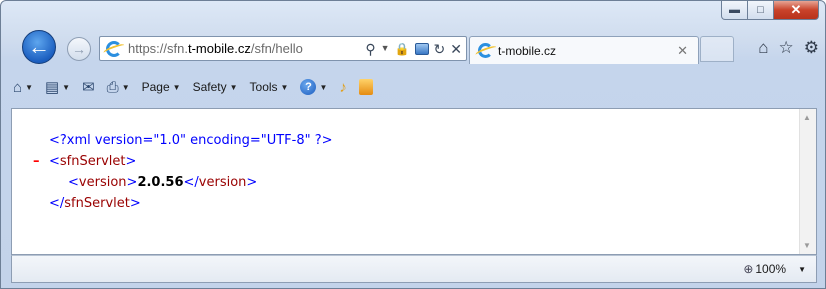 This screenshot has height=289, width=826. What do you see at coordinates (114, 48) in the screenshot?
I see `ie-page-icon` at bounding box center [114, 48].